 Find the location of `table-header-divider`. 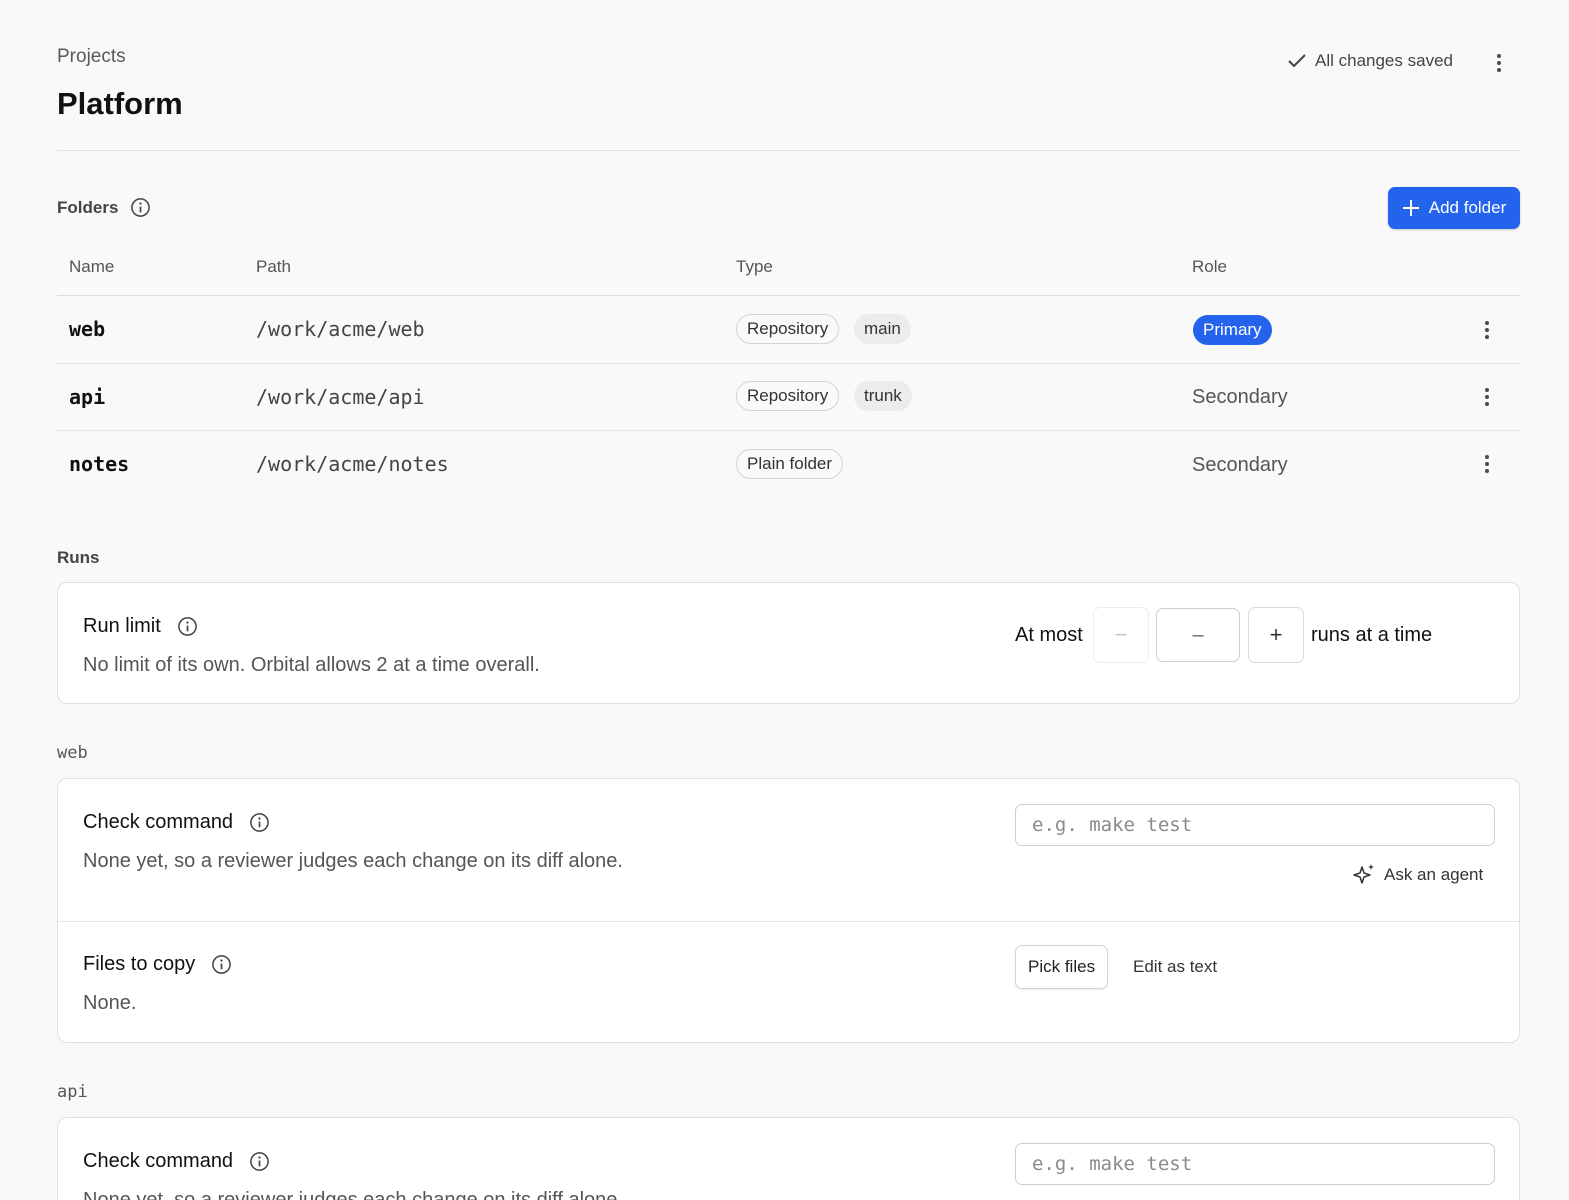

table-header-divider is located at coordinates (788, 295).